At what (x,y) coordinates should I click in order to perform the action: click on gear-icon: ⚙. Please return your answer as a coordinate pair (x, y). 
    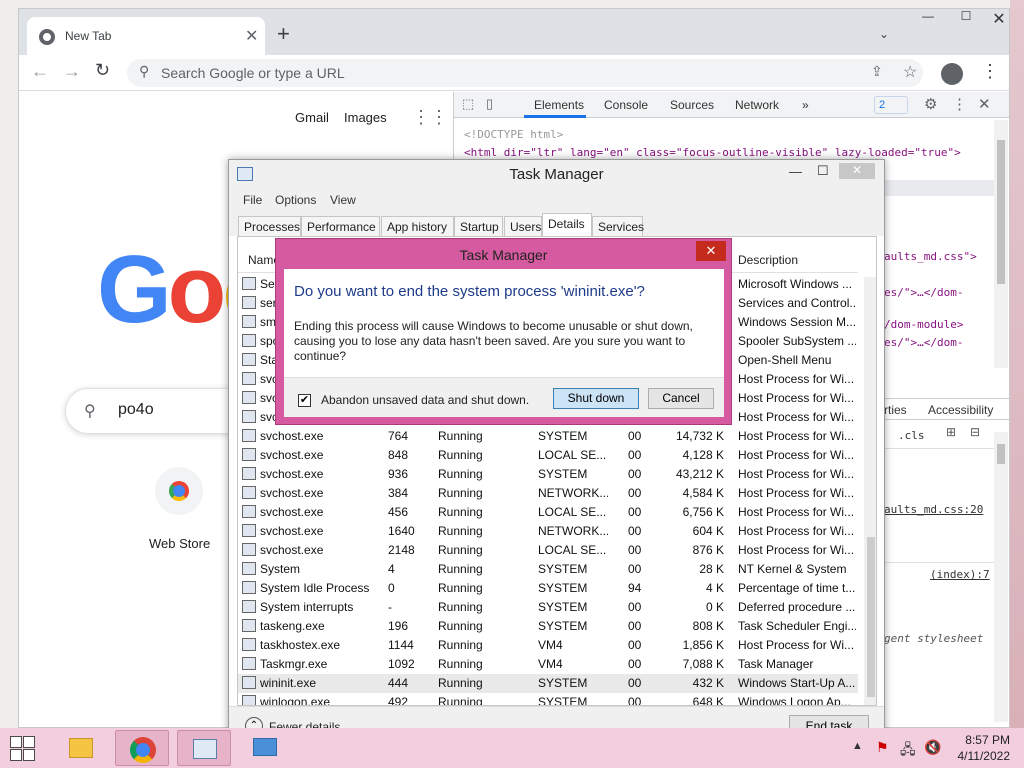
    Looking at the image, I should click on (930, 104).